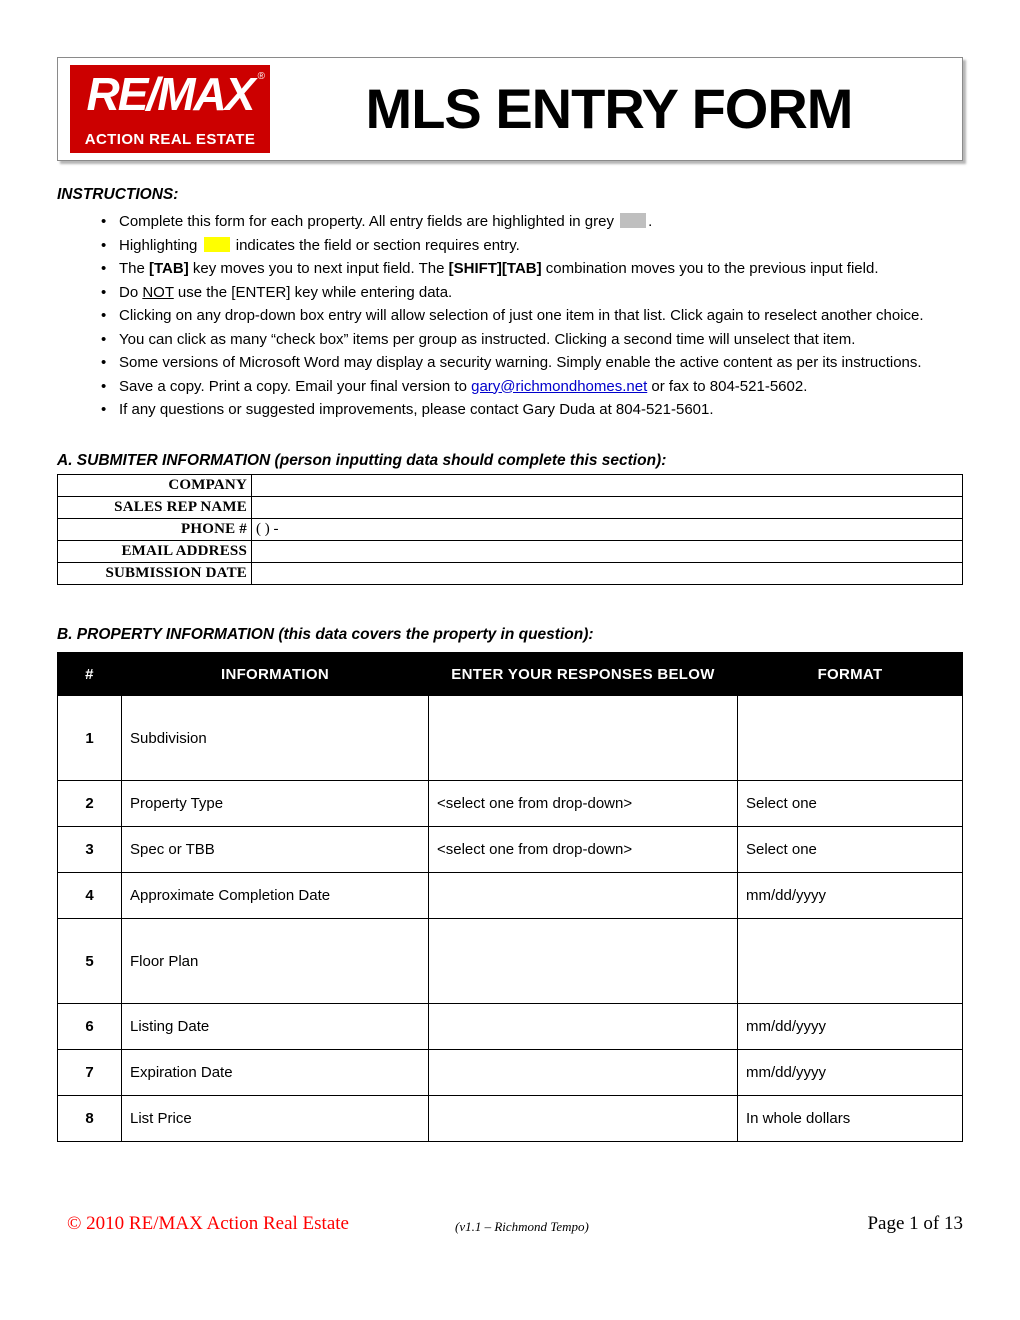 Image resolution: width=1020 pixels, height=1320 pixels. I want to click on column-header-format: FORMAT, so click(850, 674).